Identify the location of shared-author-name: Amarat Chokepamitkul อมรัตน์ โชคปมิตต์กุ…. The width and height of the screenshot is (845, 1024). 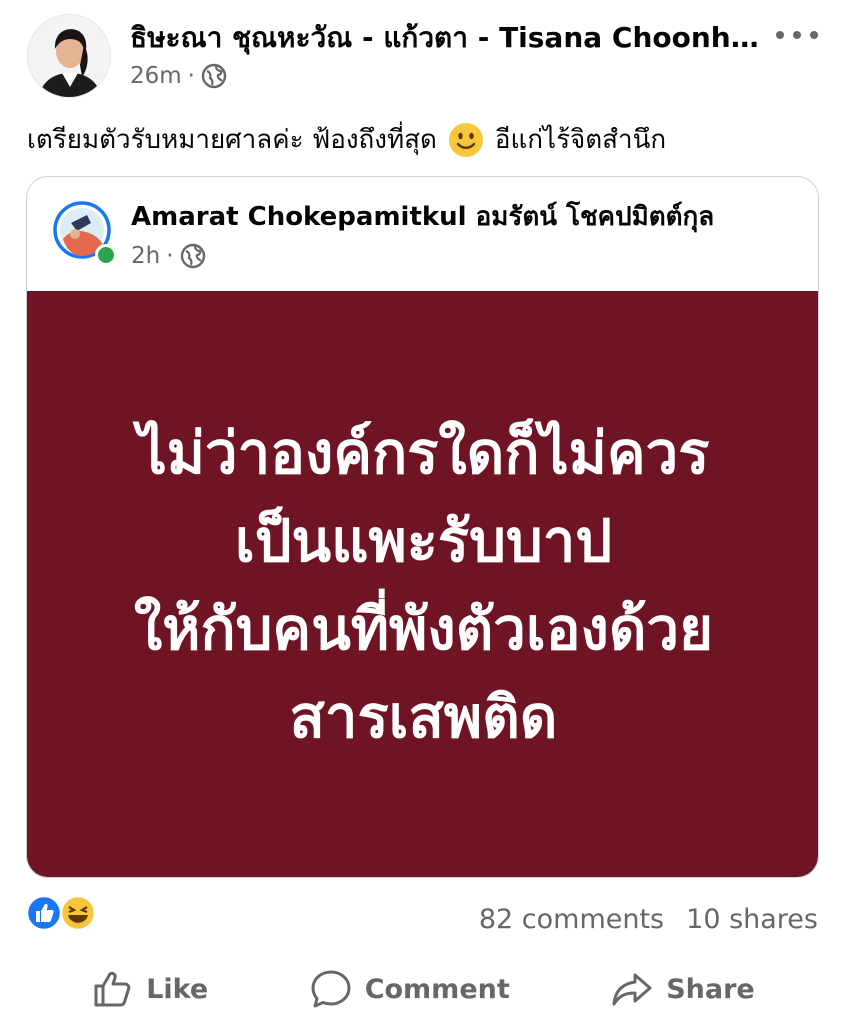
(466, 217).